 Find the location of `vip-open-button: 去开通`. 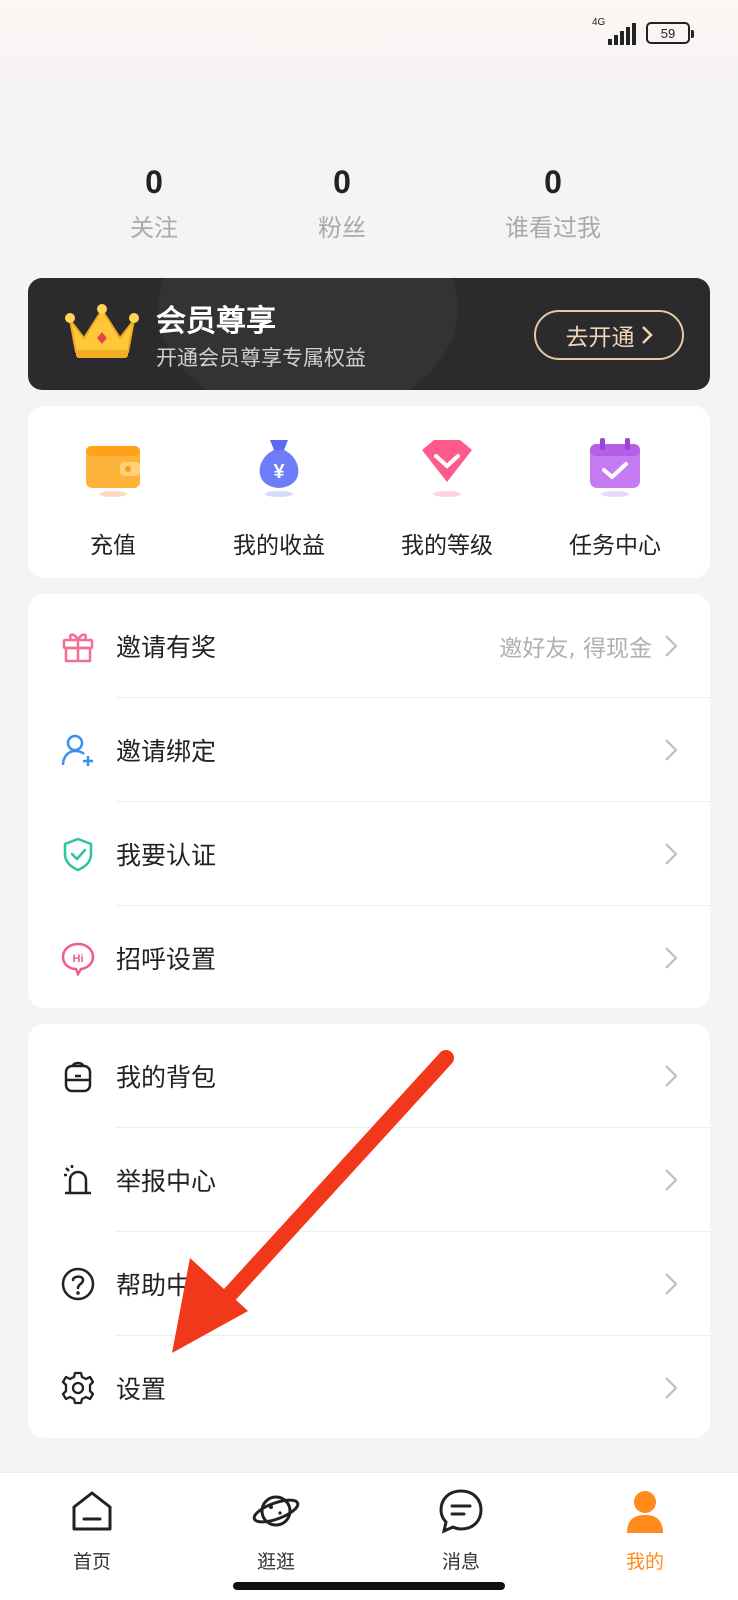

vip-open-button: 去开通 is located at coordinates (609, 335).